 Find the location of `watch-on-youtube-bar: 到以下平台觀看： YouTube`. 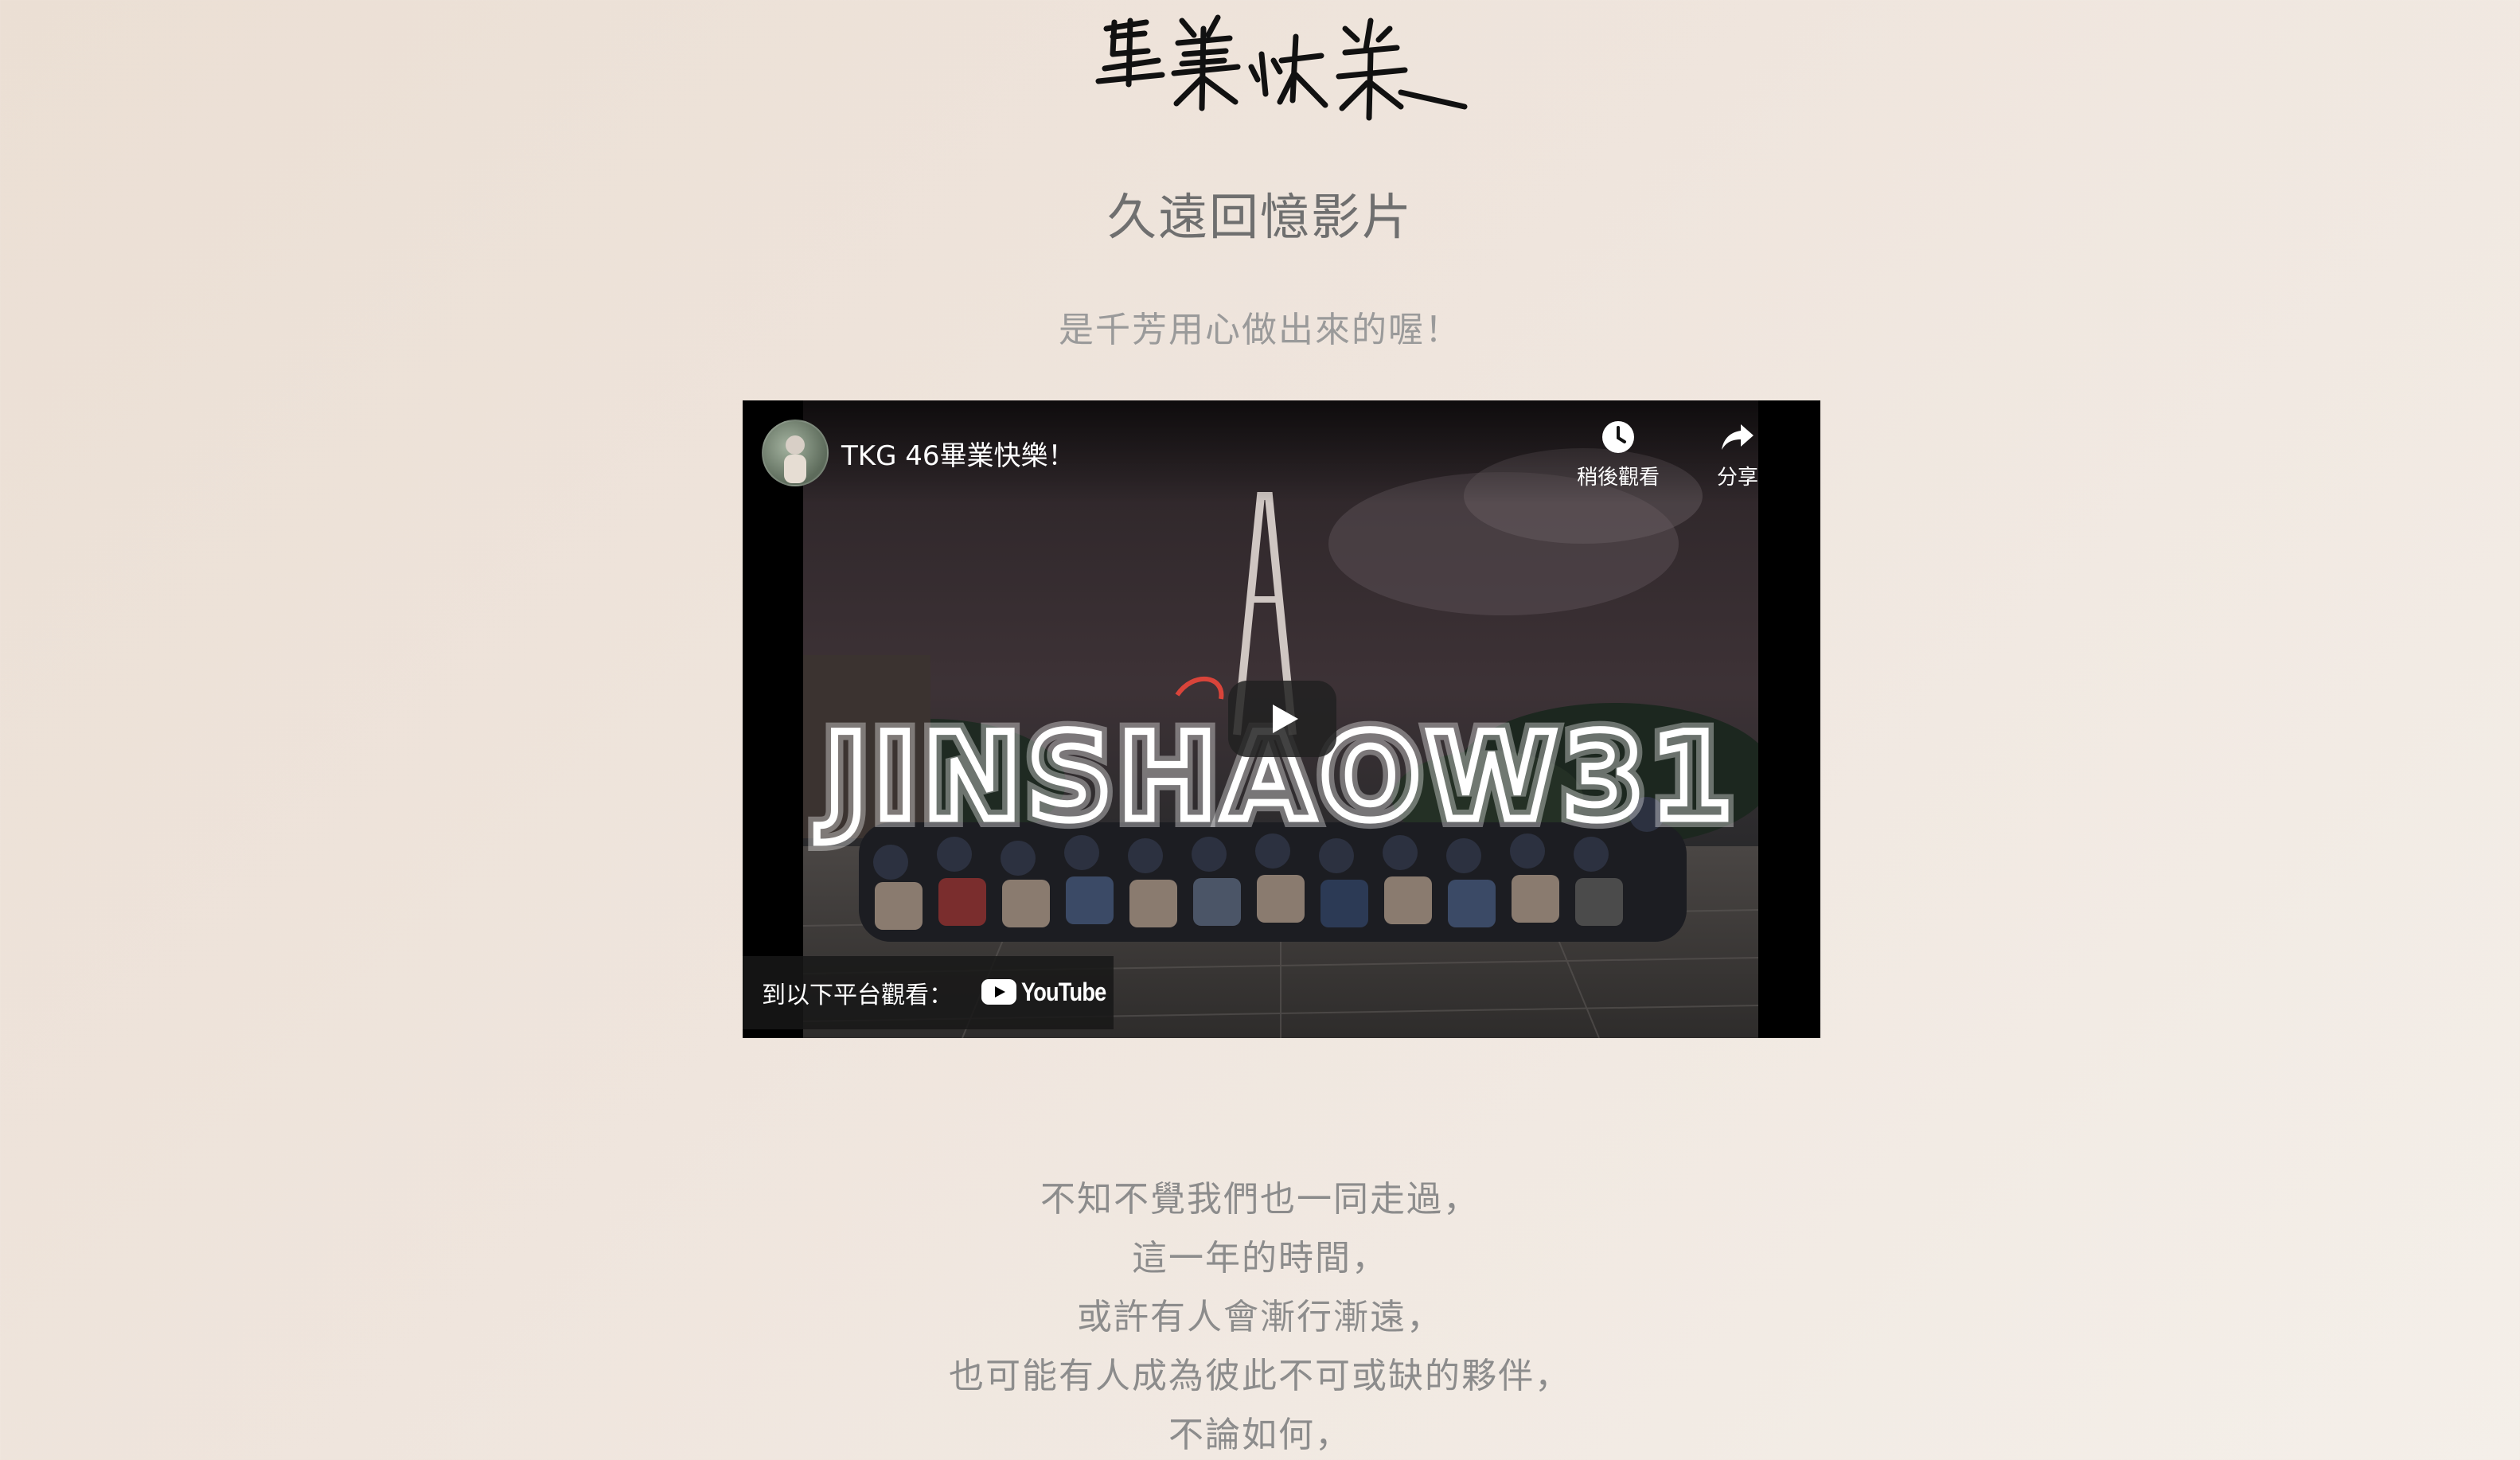

watch-on-youtube-bar: 到以下平台觀看： YouTube is located at coordinates (928, 992).